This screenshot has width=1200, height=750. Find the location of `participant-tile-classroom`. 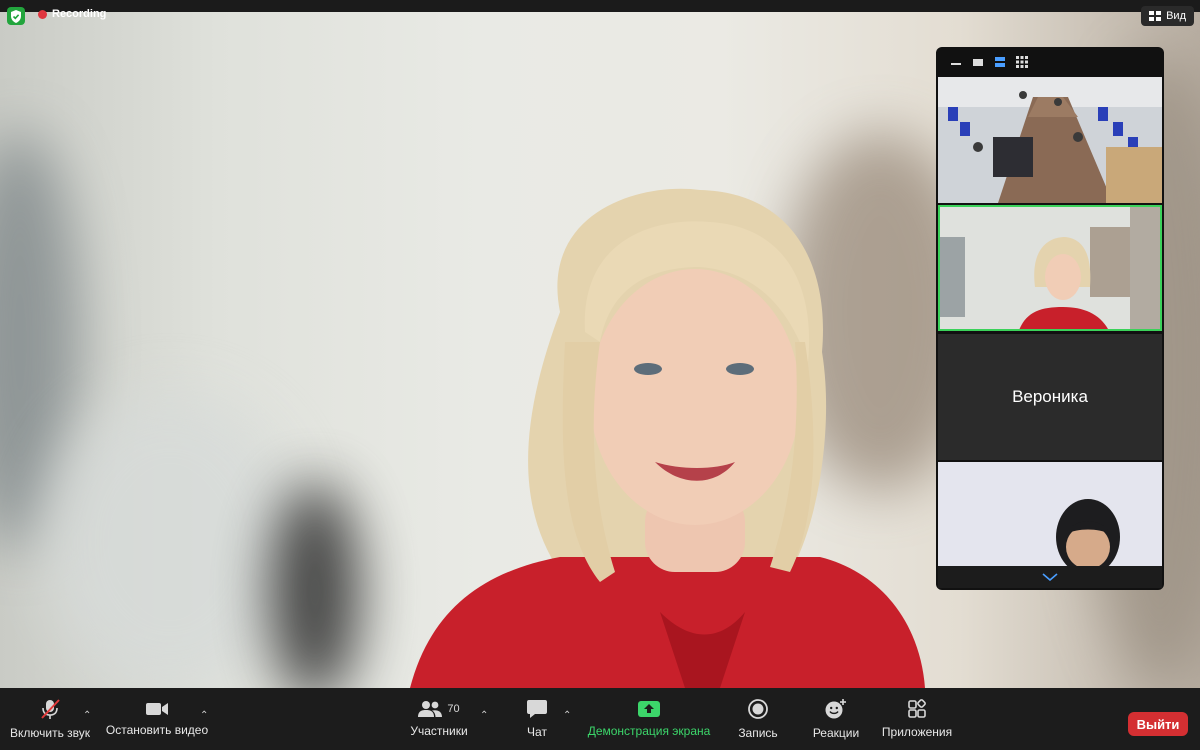

participant-tile-classroom is located at coordinates (1050, 140).